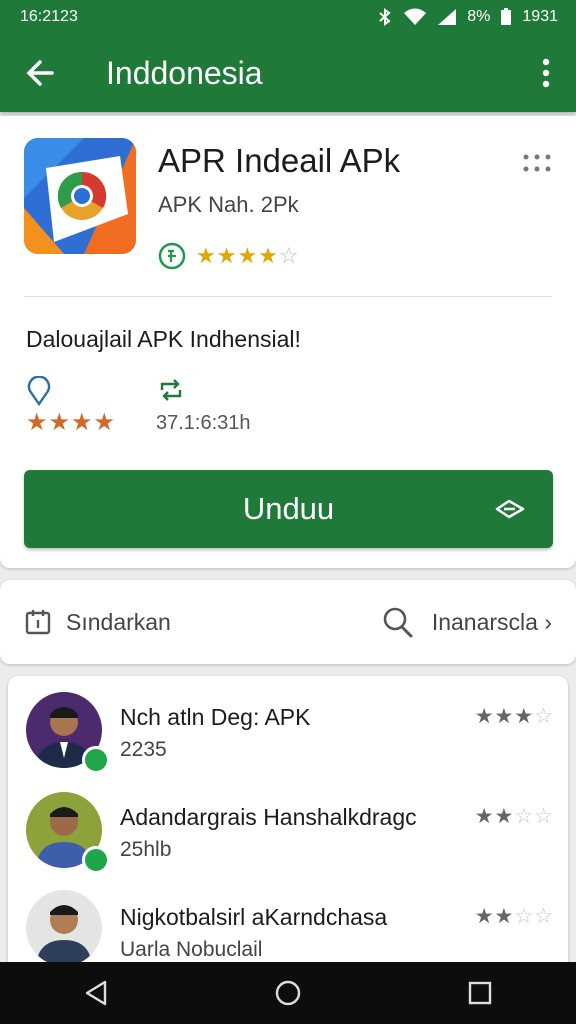  I want to click on review-item: Adandargrais Hanshalkdragc 25hlb ★★☆☆, so click(288, 836).